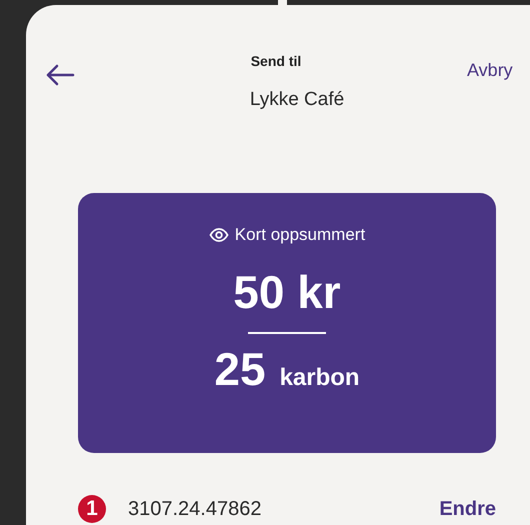  I want to click on recipient-name: Lykke Café, so click(297, 100).